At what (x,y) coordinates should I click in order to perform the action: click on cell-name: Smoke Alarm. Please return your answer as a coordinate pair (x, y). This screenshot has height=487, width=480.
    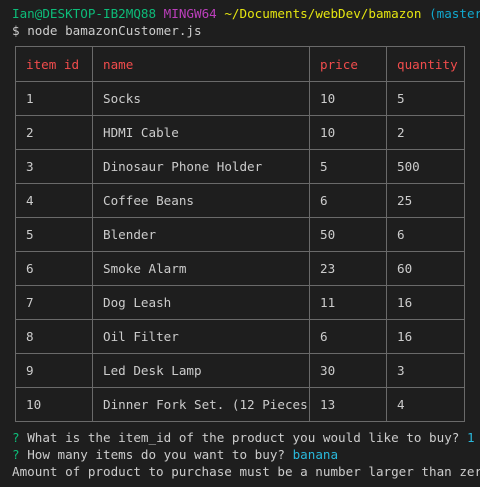
    Looking at the image, I should click on (201, 268).